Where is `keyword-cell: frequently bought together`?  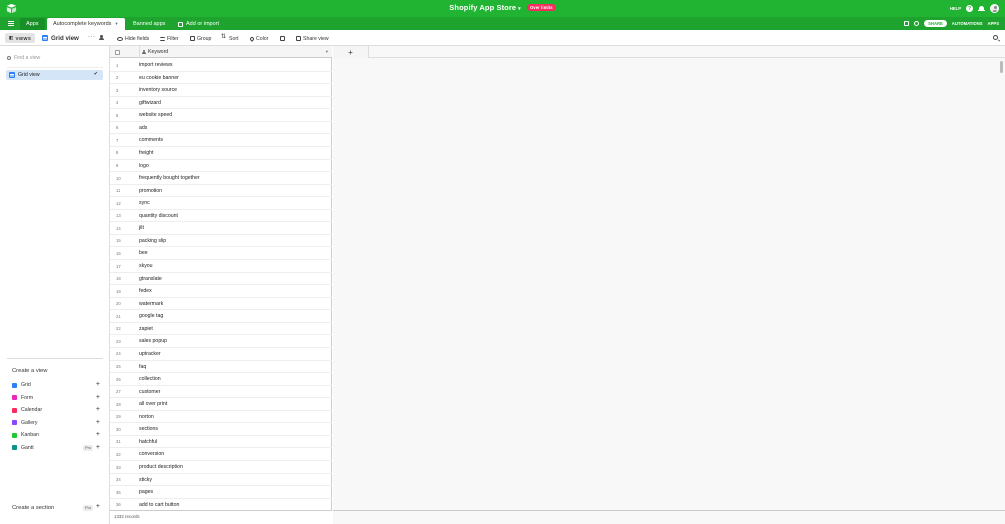 keyword-cell: frequently bought together is located at coordinates (169, 178).